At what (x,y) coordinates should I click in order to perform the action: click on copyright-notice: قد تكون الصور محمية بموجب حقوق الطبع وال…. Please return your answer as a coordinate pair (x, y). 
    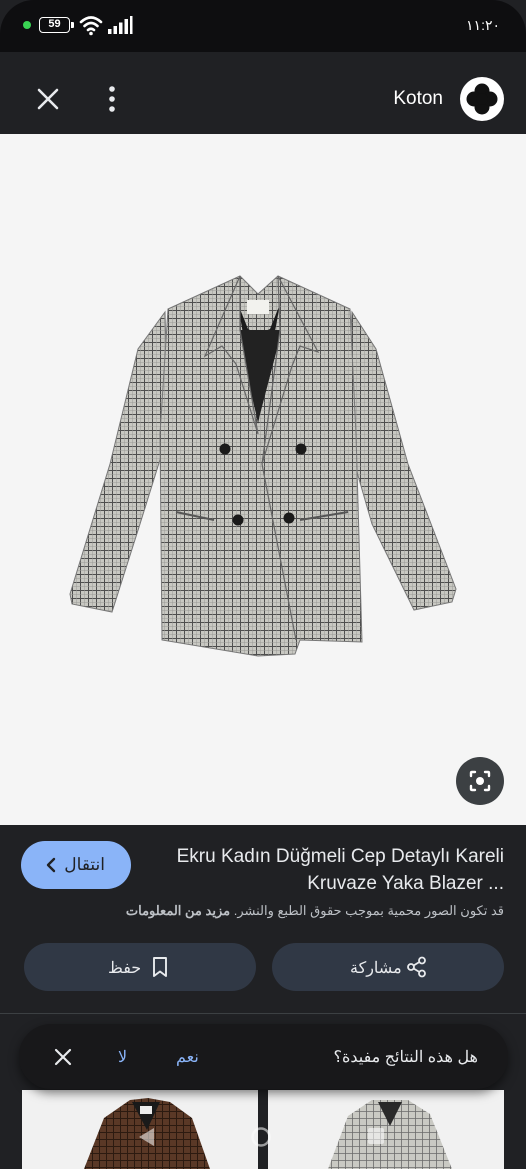
    Looking at the image, I should click on (264, 911).